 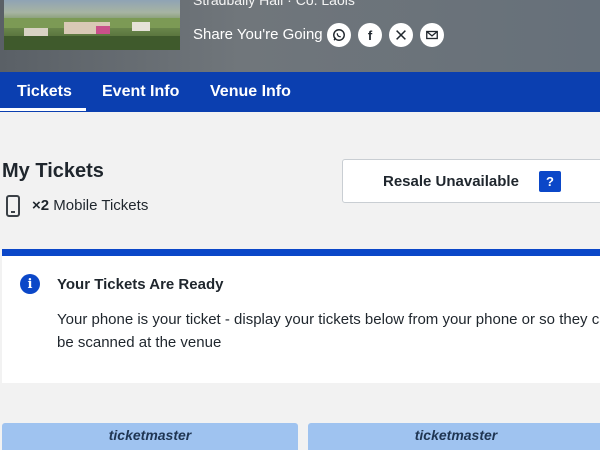 I want to click on share-label: Share You're Going, so click(x=258, y=34).